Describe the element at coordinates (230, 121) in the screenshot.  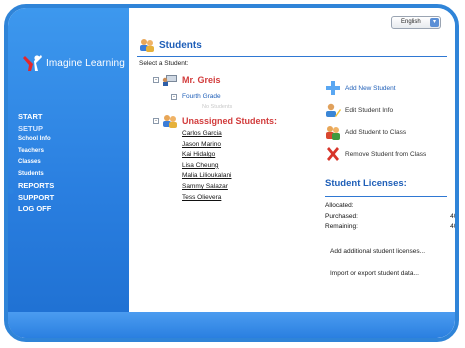
I see `unassigned-label: Unassigned Students:` at that location.